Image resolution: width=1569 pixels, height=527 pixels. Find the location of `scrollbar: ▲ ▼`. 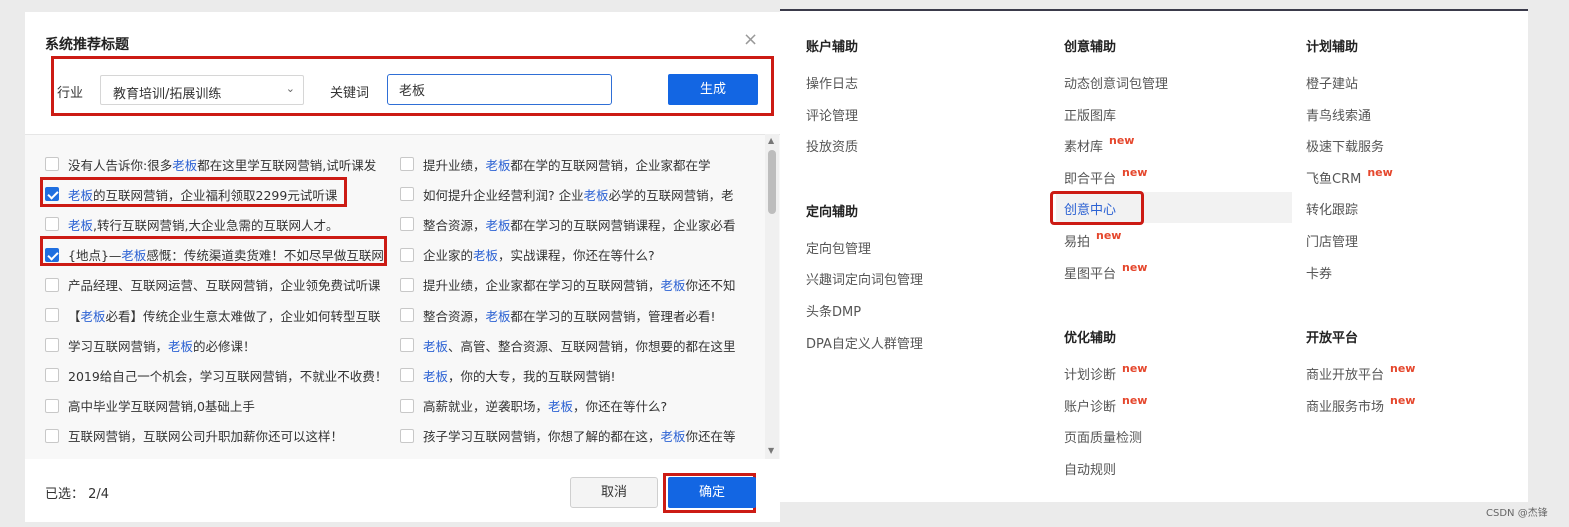

scrollbar: ▲ ▼ is located at coordinates (772, 296).